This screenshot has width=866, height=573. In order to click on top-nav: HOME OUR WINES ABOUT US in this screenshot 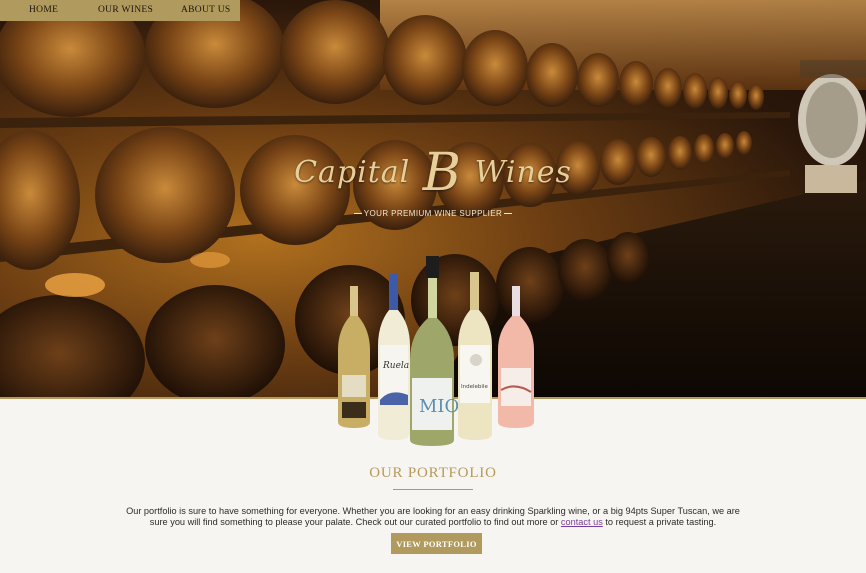, I will do `click(120, 10)`.